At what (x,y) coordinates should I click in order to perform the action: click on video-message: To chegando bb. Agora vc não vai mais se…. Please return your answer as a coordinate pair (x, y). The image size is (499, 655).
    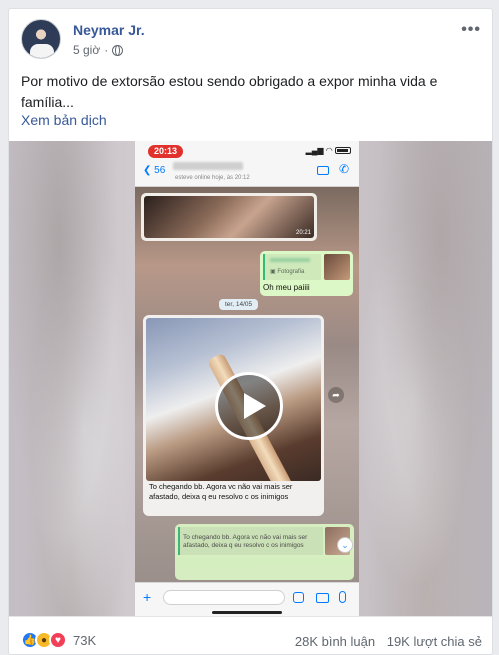
    Looking at the image, I should click on (233, 415).